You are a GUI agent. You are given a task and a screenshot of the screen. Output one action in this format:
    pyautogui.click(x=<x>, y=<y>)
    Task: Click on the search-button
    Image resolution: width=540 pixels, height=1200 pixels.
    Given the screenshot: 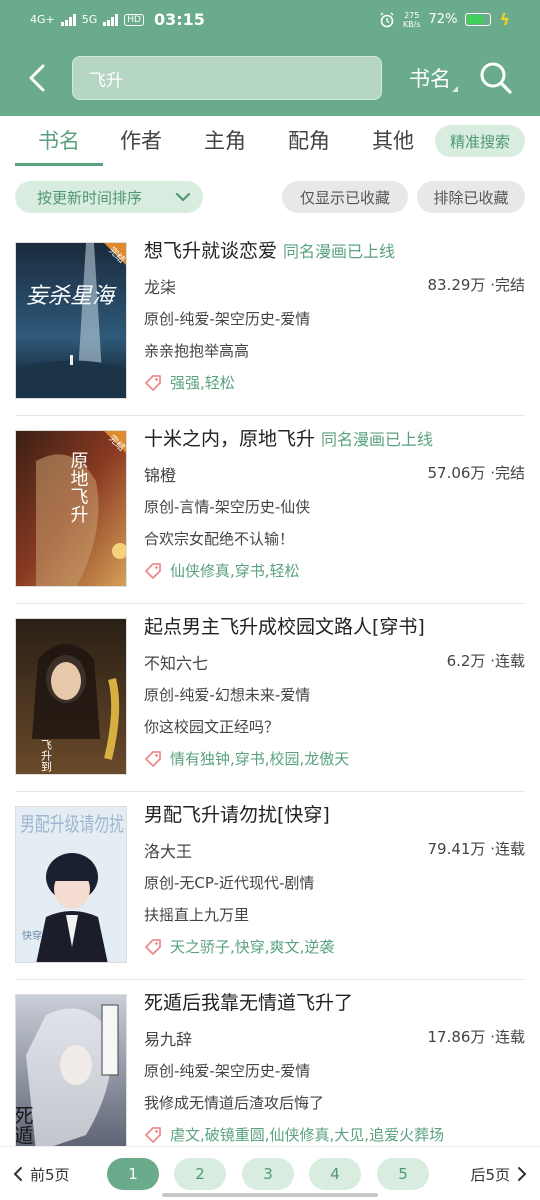 What is the action you would take?
    pyautogui.click(x=496, y=78)
    